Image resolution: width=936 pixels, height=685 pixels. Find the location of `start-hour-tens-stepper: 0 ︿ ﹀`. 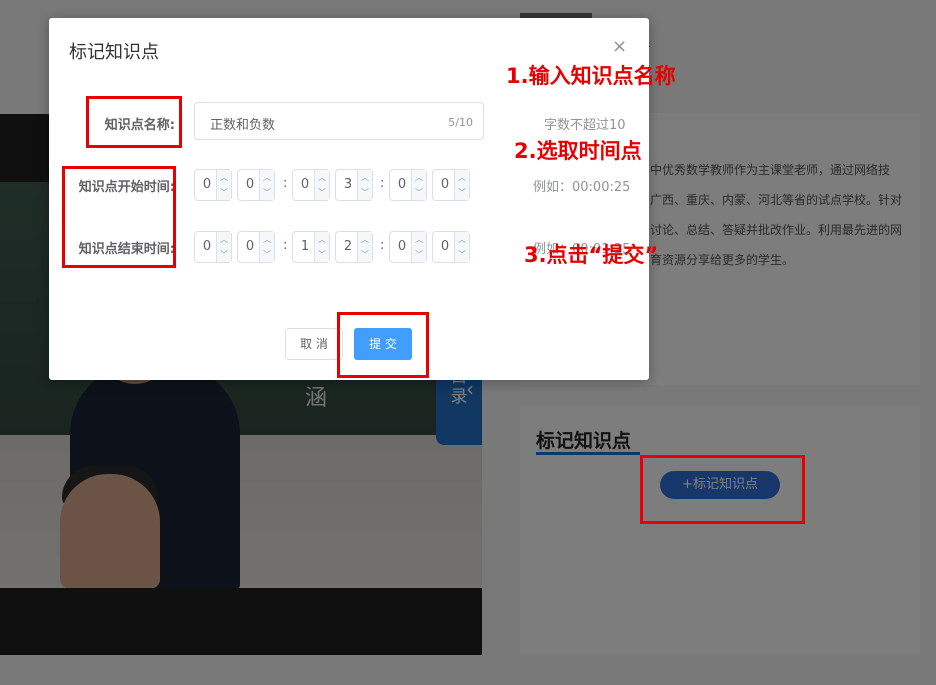

start-hour-tens-stepper: 0 ︿ ﹀ is located at coordinates (213, 185).